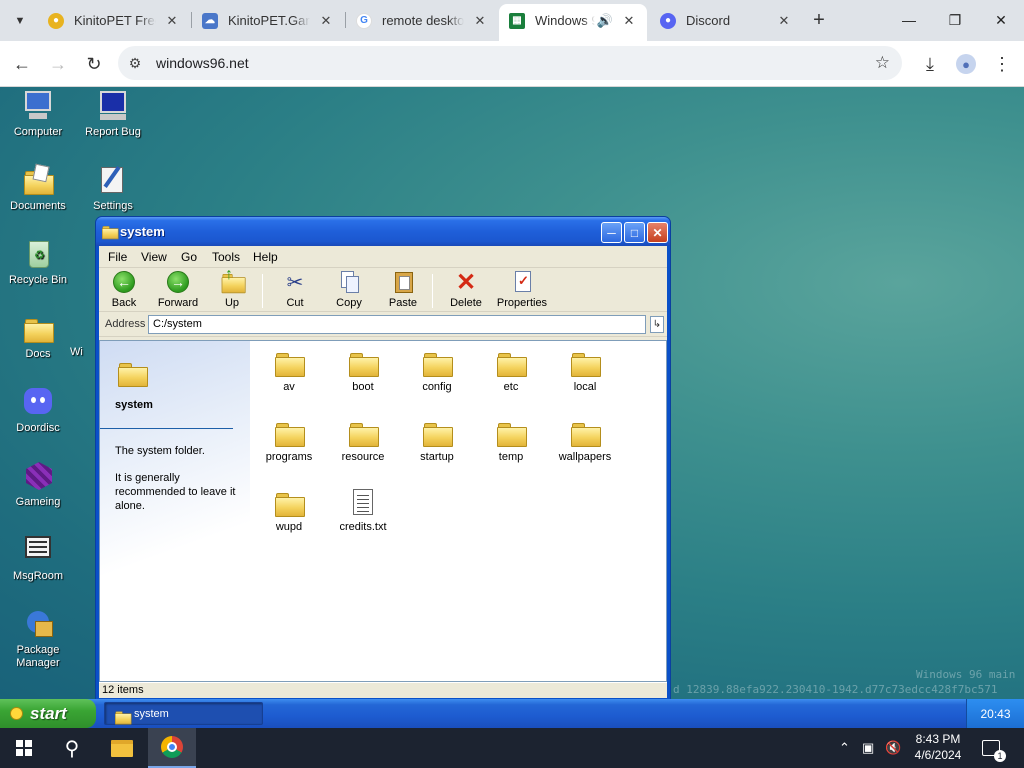 The image size is (1024, 768). Describe the element at coordinates (437, 387) in the screenshot. I see `file-name: config` at that location.